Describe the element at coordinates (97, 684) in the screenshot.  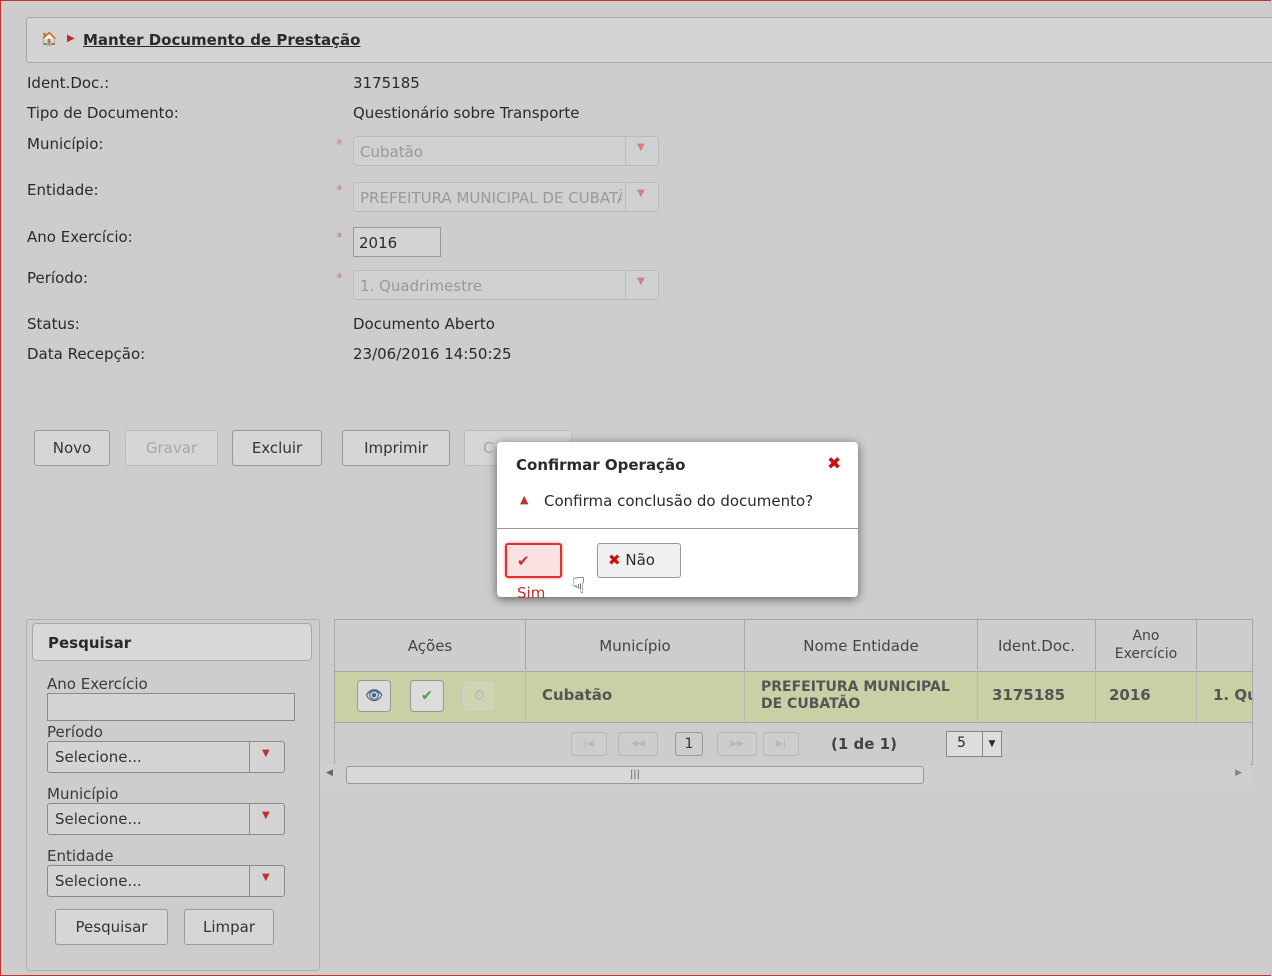
I see `search-ano-label: Ano Exercício` at that location.